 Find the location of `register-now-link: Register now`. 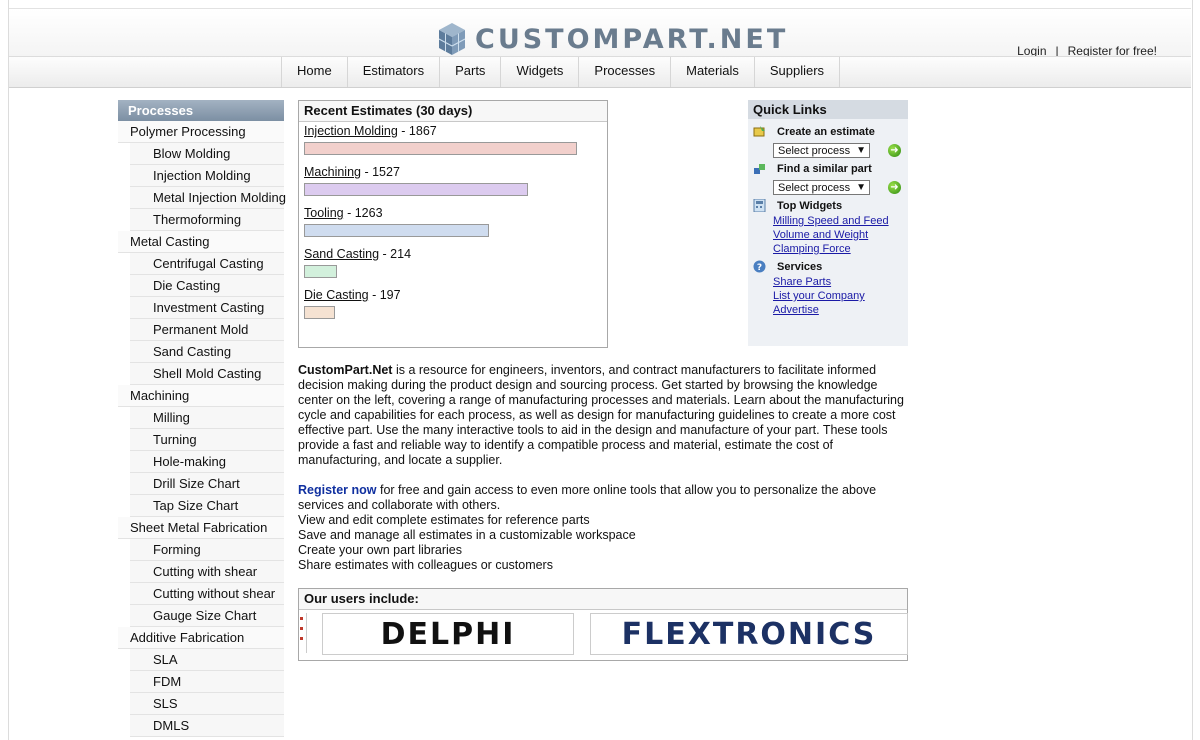

register-now-link: Register now is located at coordinates (337, 490).